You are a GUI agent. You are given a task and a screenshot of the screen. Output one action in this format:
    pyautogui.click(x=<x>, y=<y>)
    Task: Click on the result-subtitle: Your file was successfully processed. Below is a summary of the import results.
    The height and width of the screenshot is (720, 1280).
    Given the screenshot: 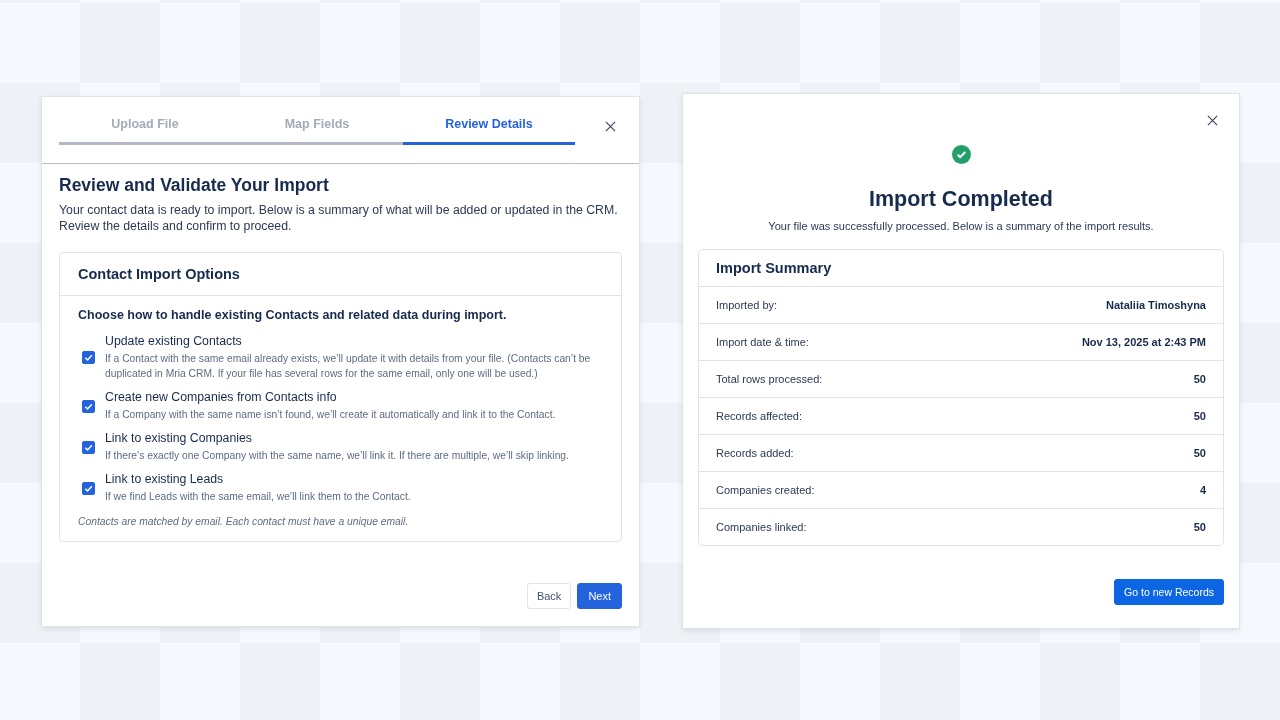 What is the action you would take?
    pyautogui.click(x=961, y=226)
    